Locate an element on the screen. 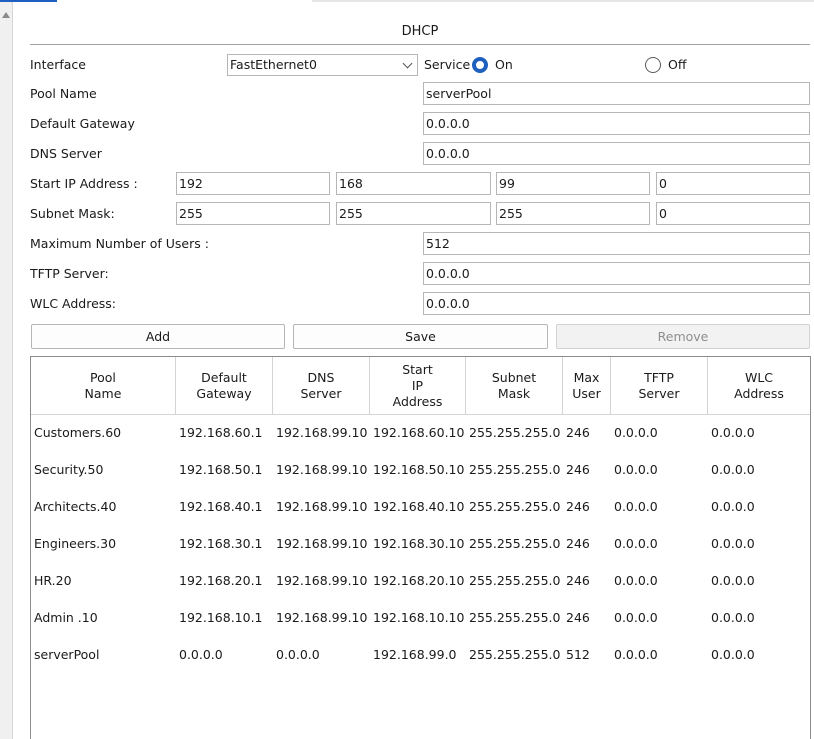  table-cell: 192.168.20.10 is located at coordinates (419, 580).